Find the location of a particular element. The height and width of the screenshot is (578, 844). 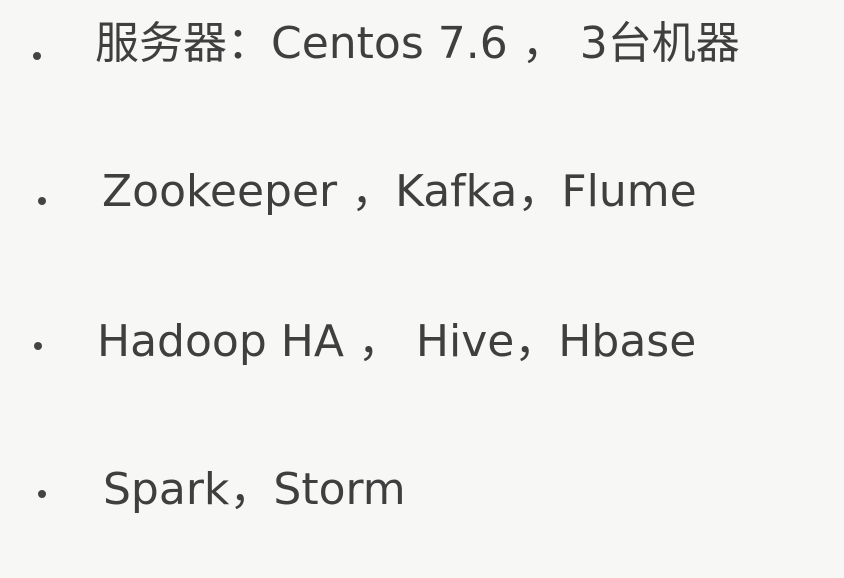

bullet-text: Zookeeper ，Kafka，Flume is located at coordinates (399, 191).